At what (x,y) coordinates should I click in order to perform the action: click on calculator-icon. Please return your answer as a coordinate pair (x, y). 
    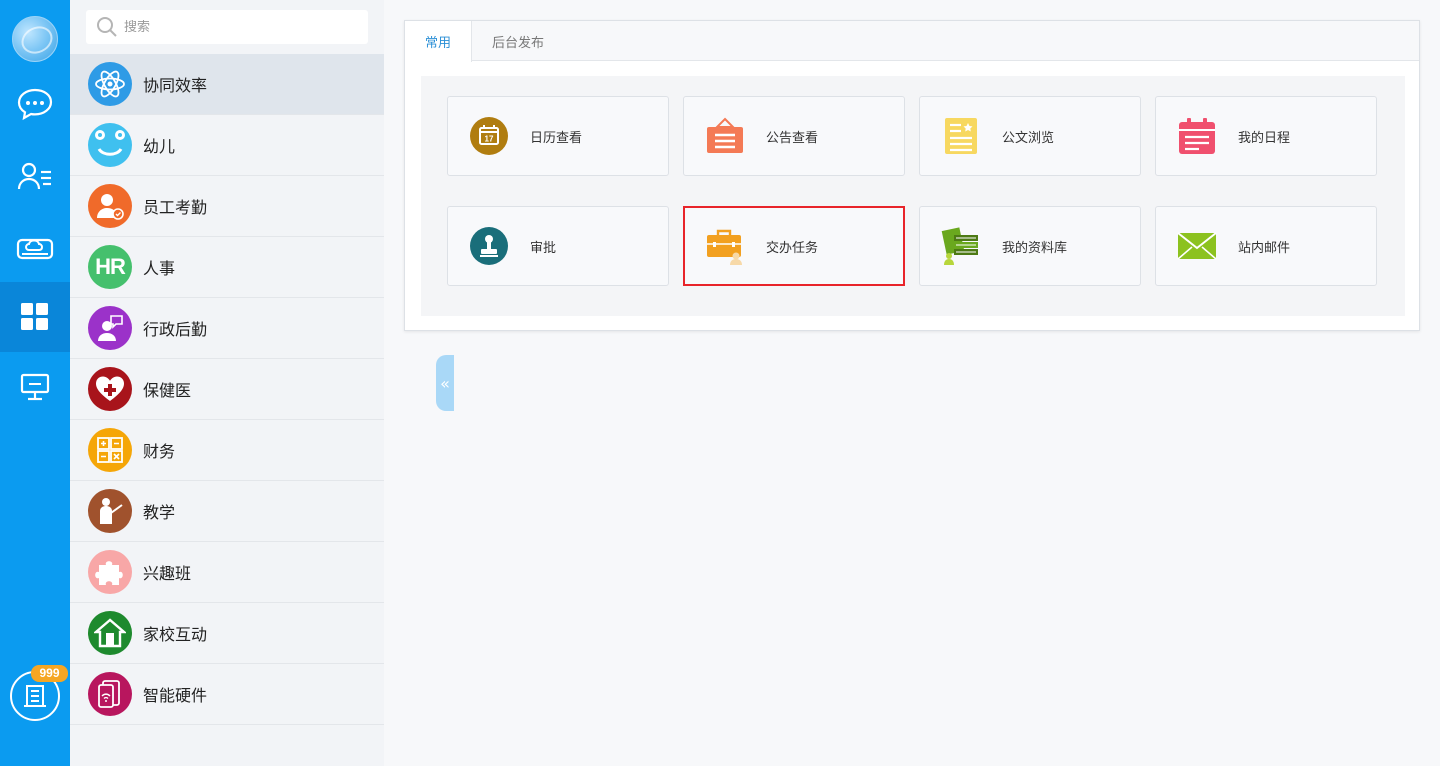
    Looking at the image, I should click on (110, 450).